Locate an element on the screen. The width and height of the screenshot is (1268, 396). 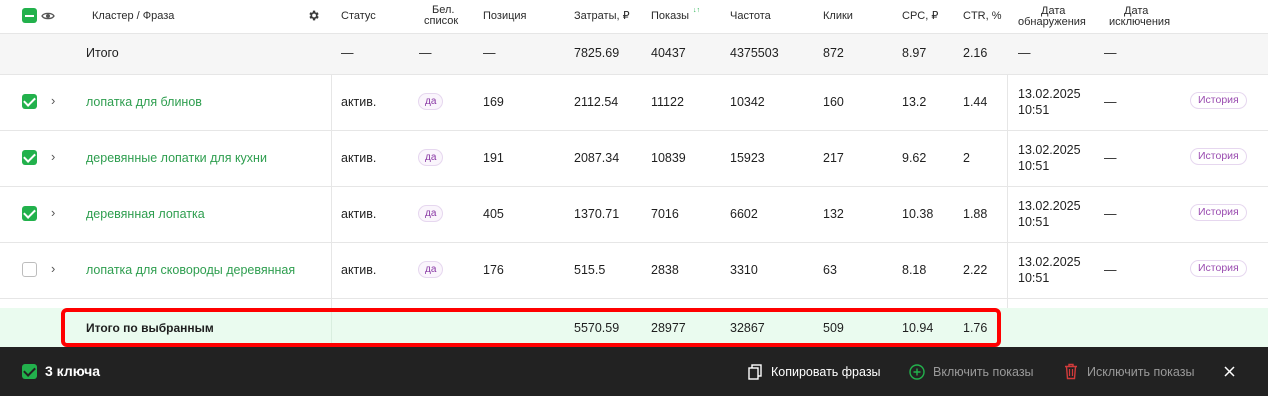
header-ctr: CTR, % is located at coordinates (982, 16).